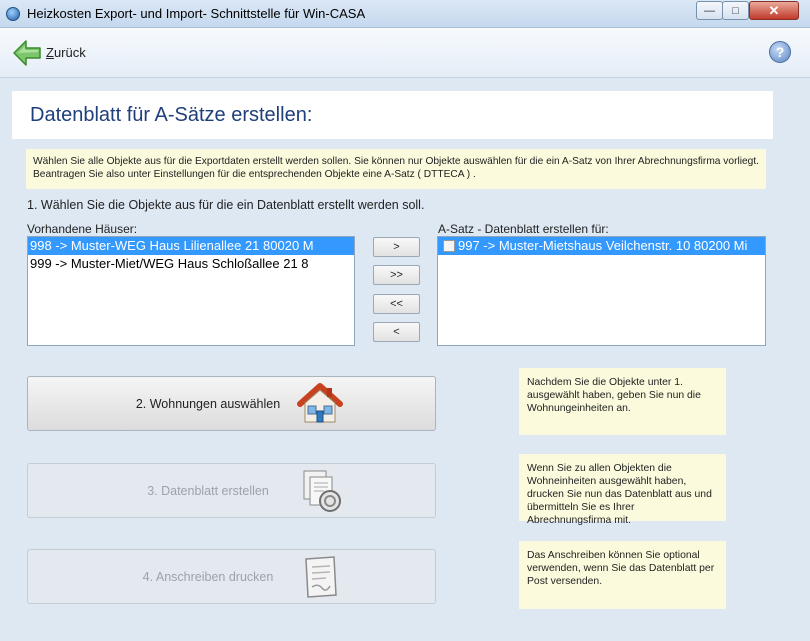  What do you see at coordinates (231, 403) in the screenshot?
I see `select-apartments-button: 2. Wohnungen auswählen` at bounding box center [231, 403].